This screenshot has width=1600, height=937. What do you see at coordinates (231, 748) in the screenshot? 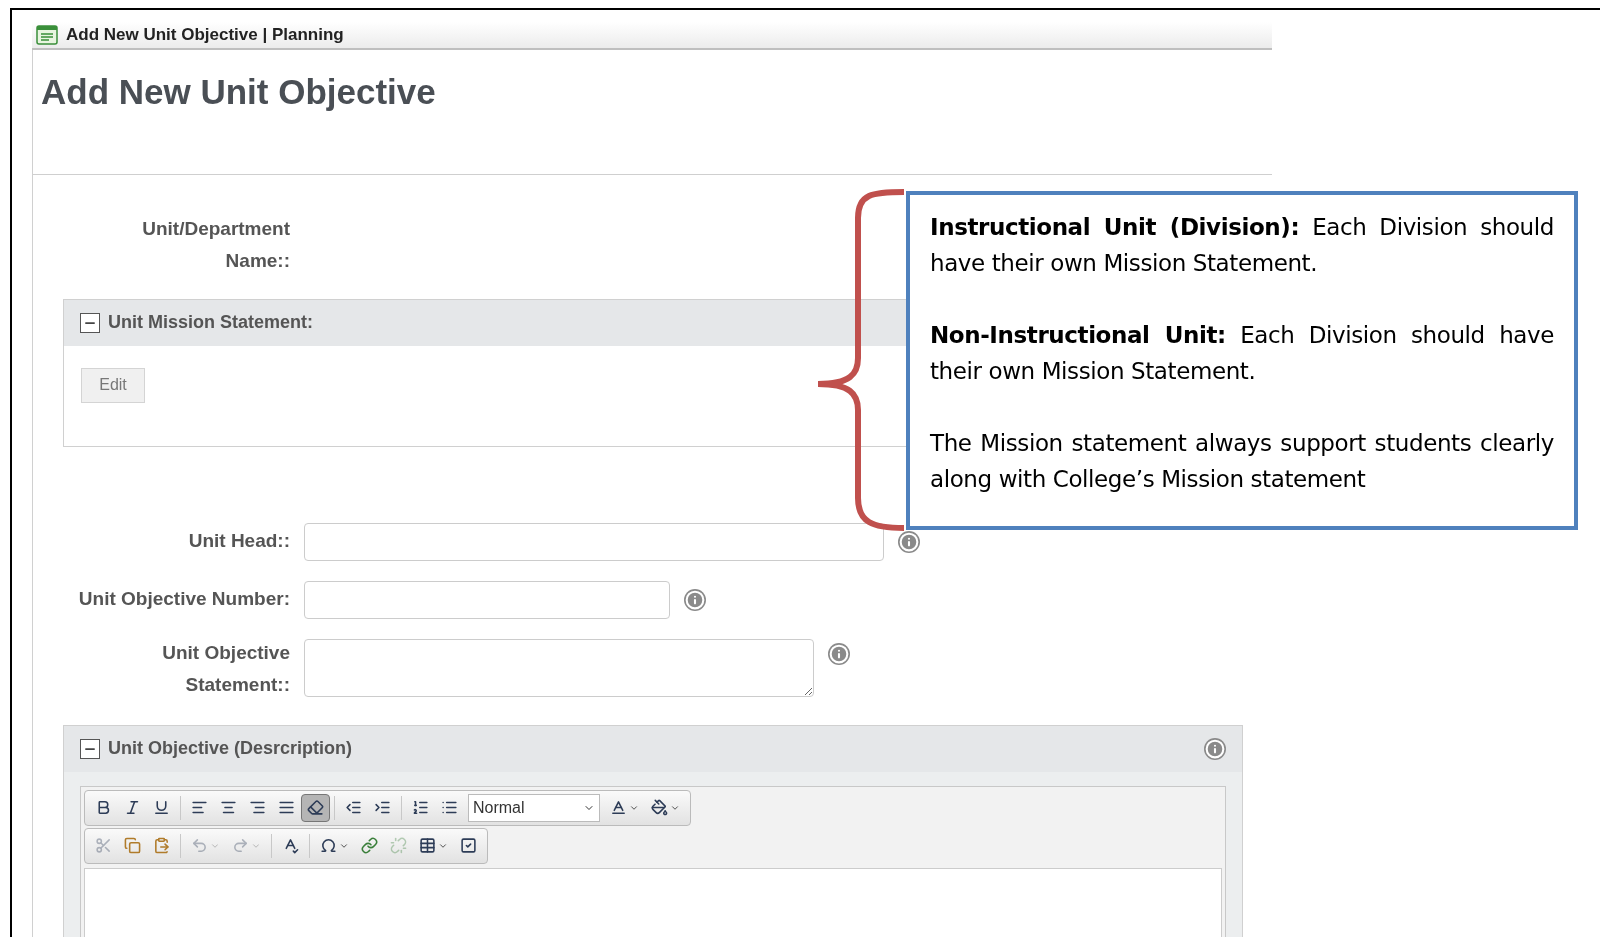
I see `section-title: Unit Objective (Desrcription)` at bounding box center [231, 748].